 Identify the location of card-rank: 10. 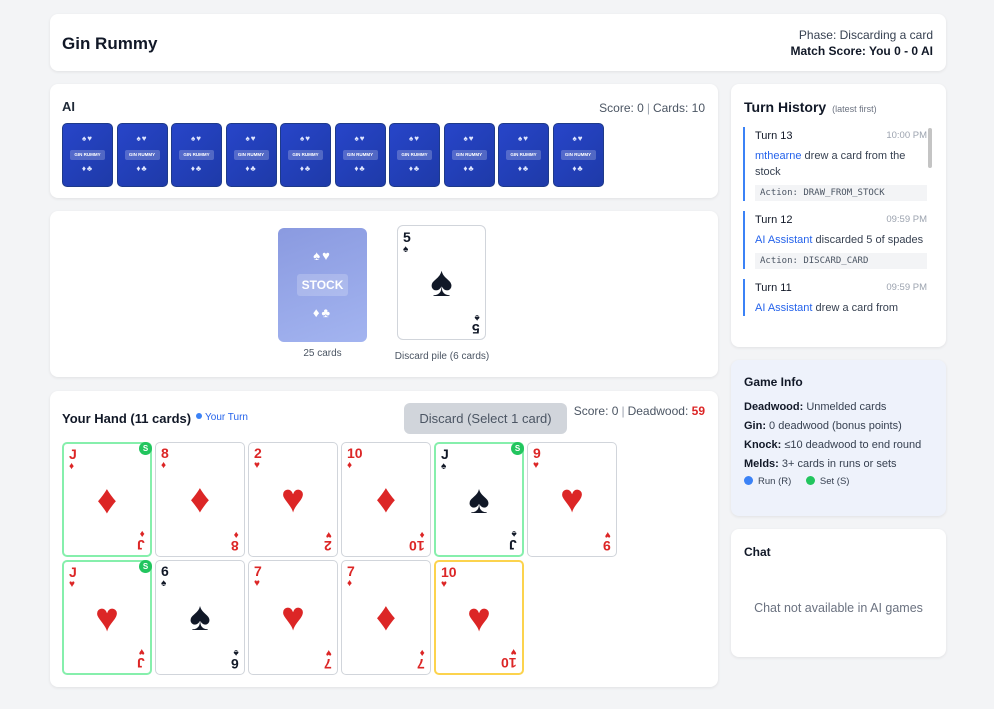
(449, 572).